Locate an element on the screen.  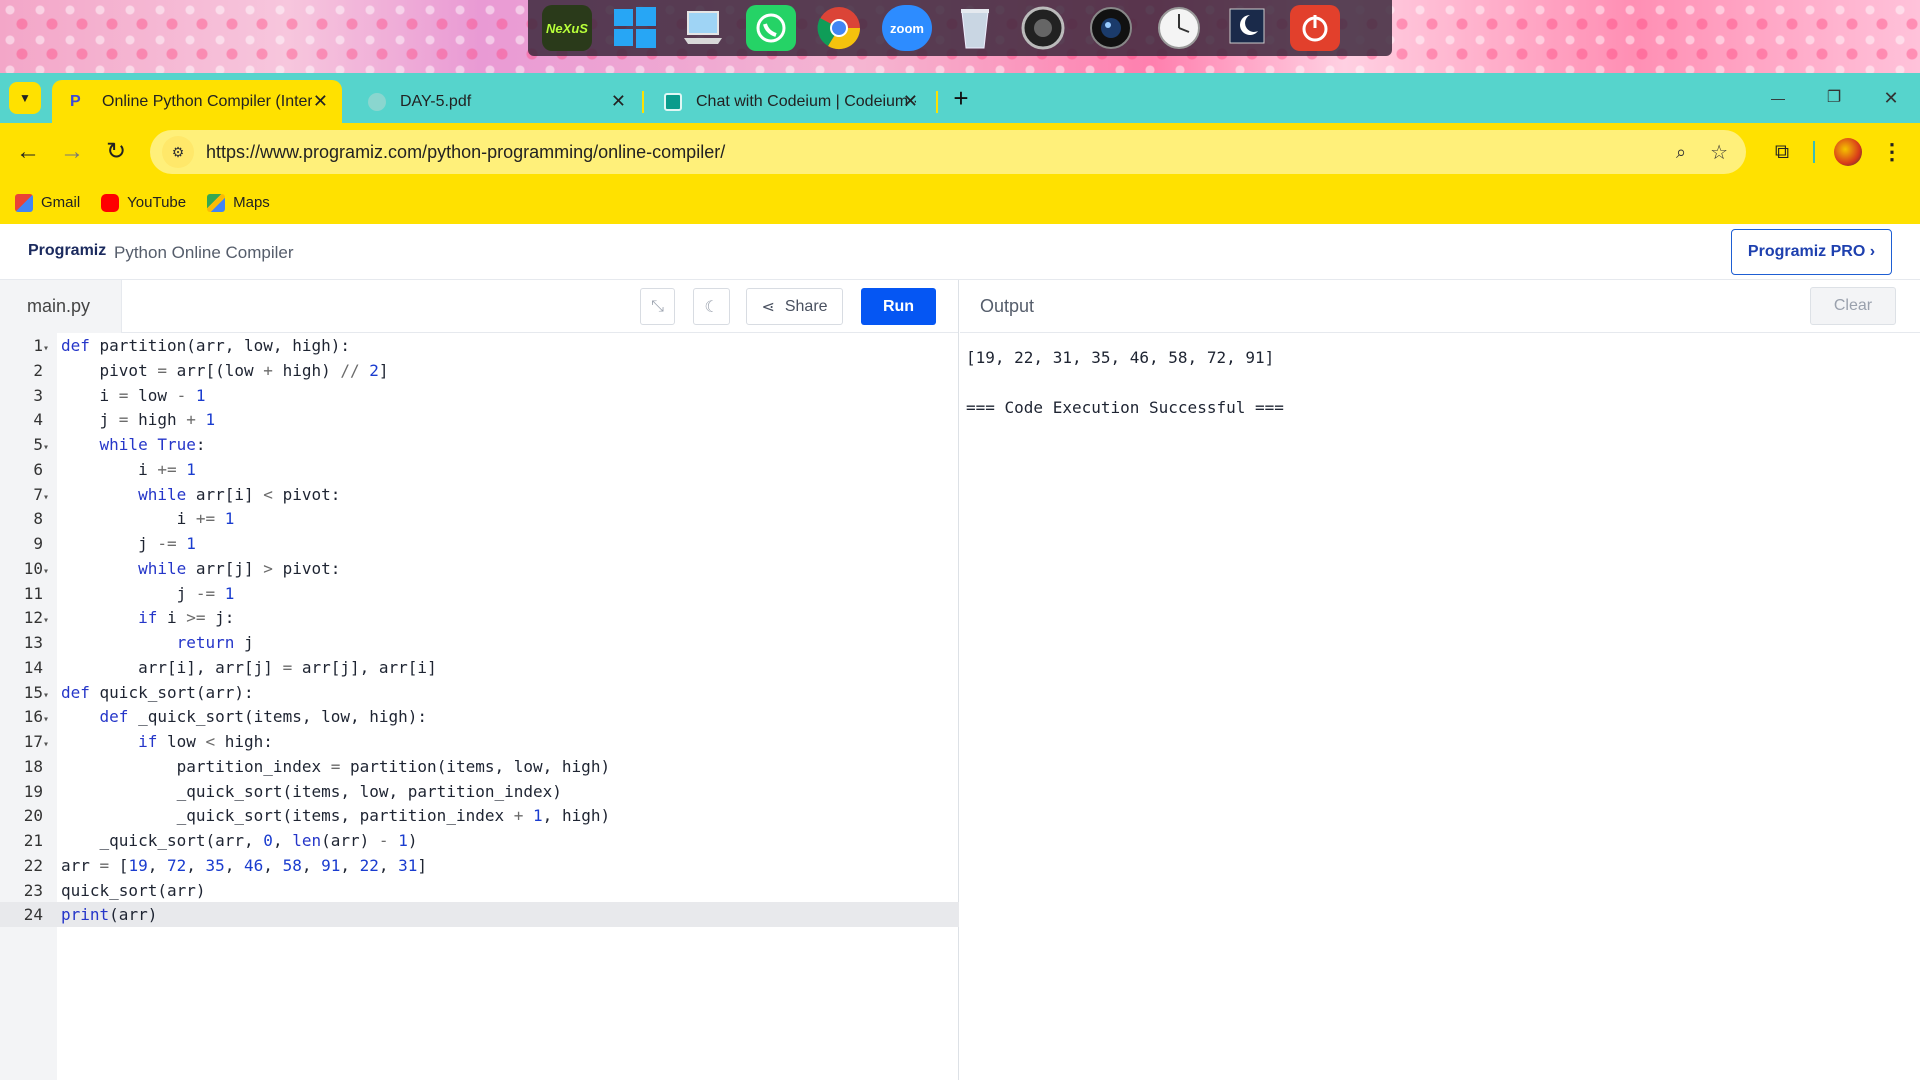
tab-divider is located at coordinates (643, 102).